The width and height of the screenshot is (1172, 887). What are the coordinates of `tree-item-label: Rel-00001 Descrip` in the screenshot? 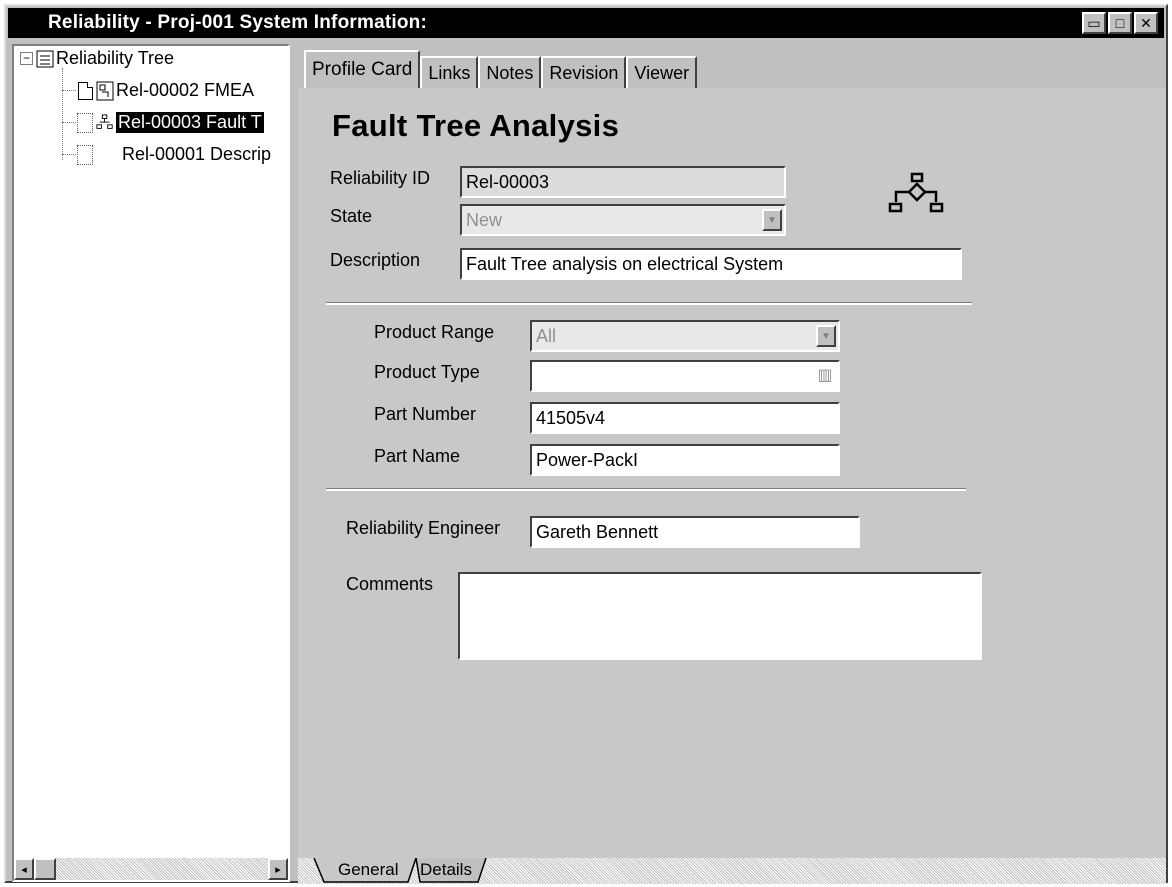 It's located at (197, 154).